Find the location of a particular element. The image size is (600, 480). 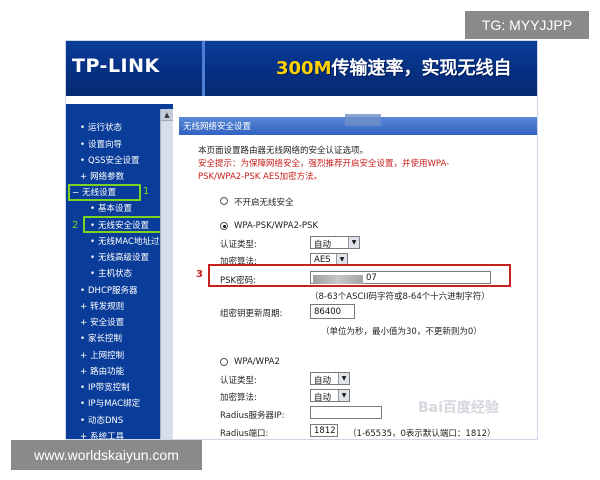

sidebar-scrollbar: ▲ is located at coordinates (166, 274).